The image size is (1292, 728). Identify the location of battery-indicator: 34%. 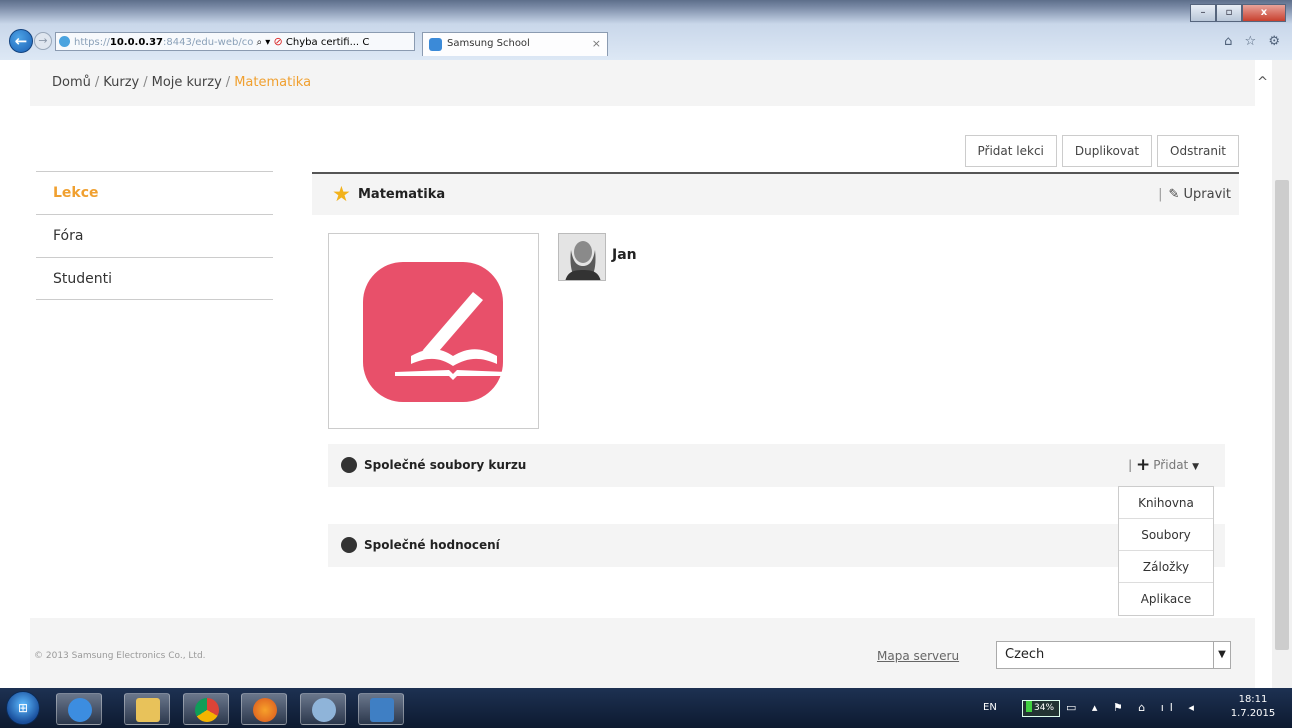
(1041, 708).